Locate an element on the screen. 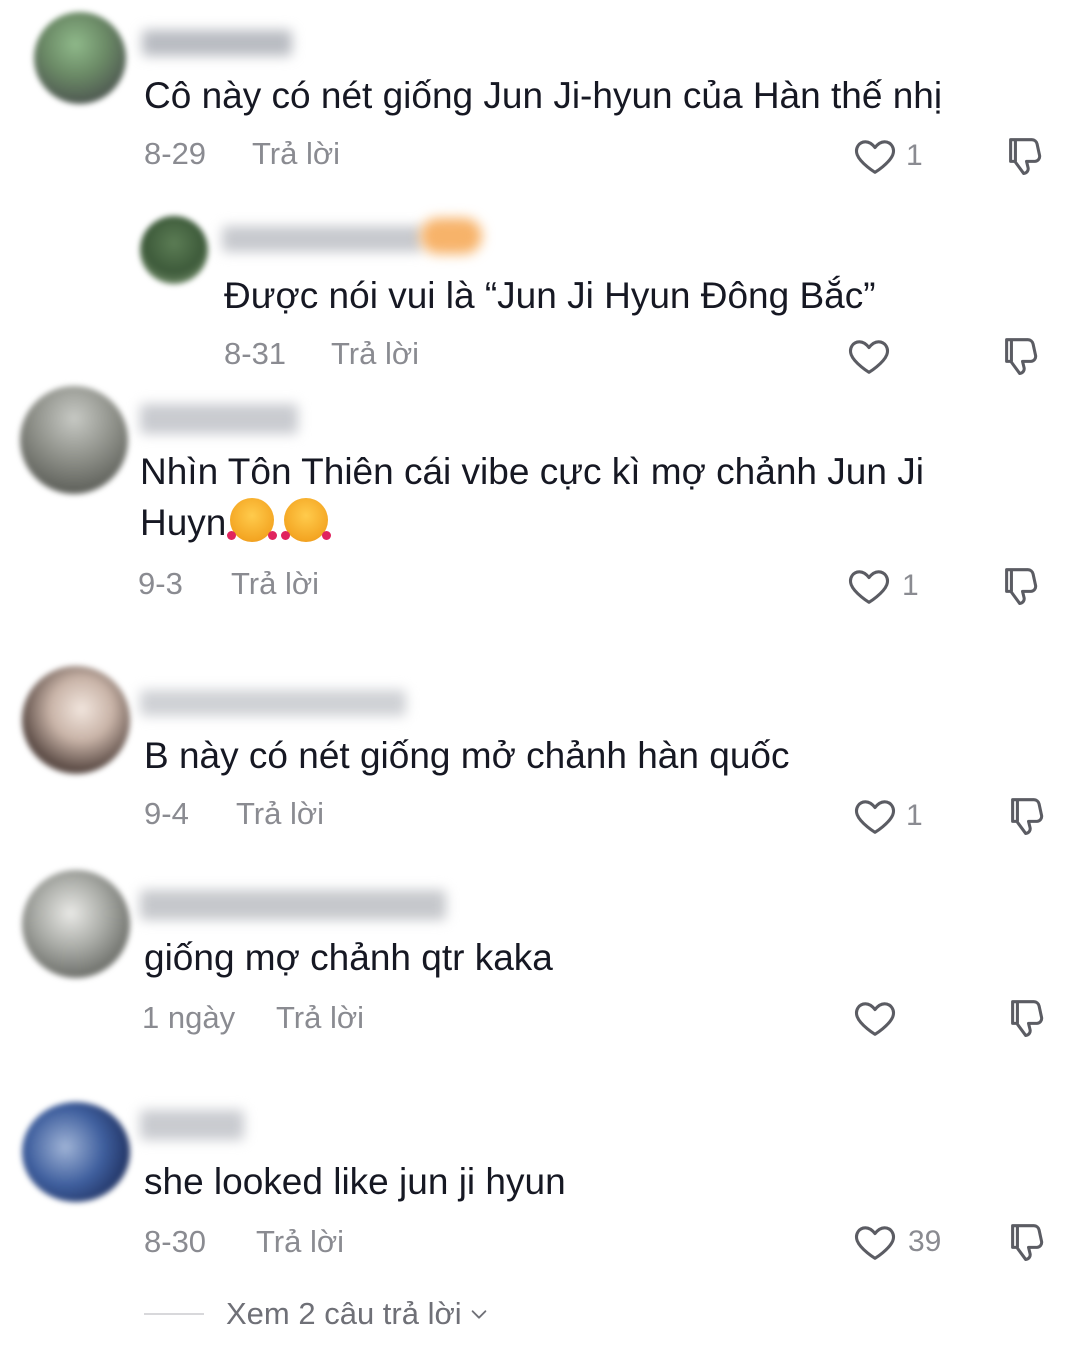 Image resolution: width=1080 pixels, height=1350 pixels. comment-date: 9-3 is located at coordinates (160, 583).